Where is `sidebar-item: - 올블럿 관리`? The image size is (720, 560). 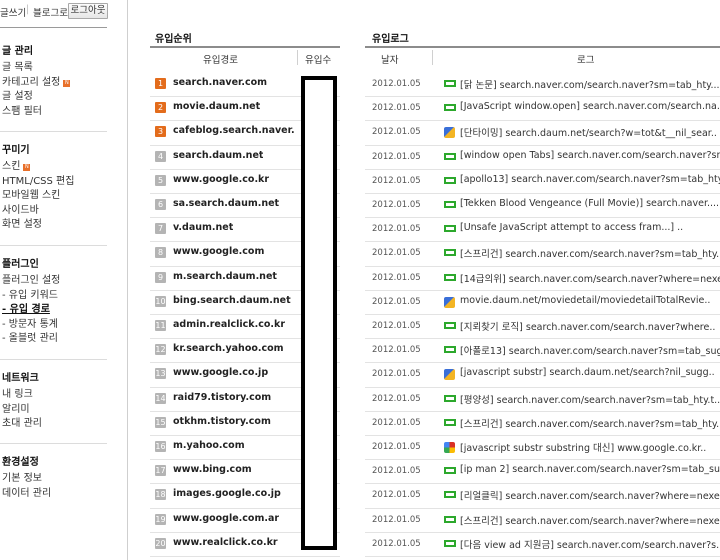
sidebar-item: - 올블럿 관리 is located at coordinates (30, 336).